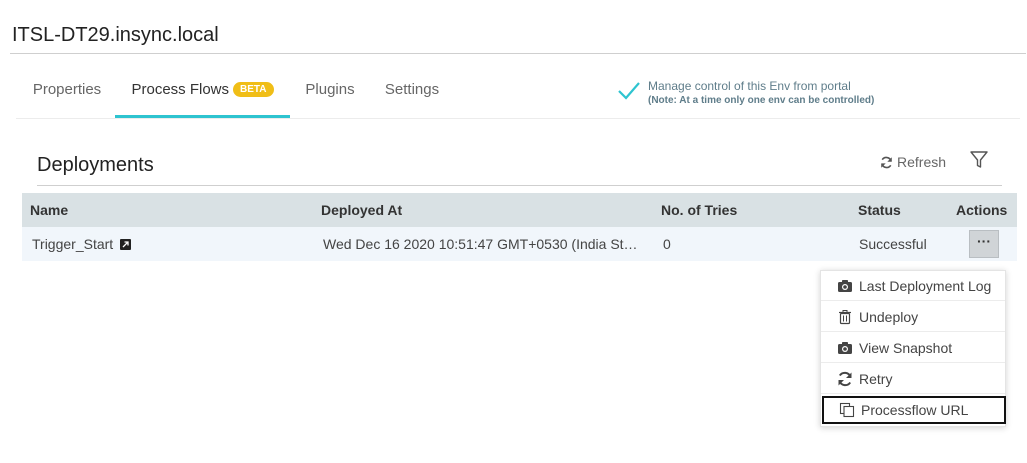 The image size is (1027, 463). Describe the element at coordinates (876, 378) in the screenshot. I see `menu-item-label: Retry` at that location.